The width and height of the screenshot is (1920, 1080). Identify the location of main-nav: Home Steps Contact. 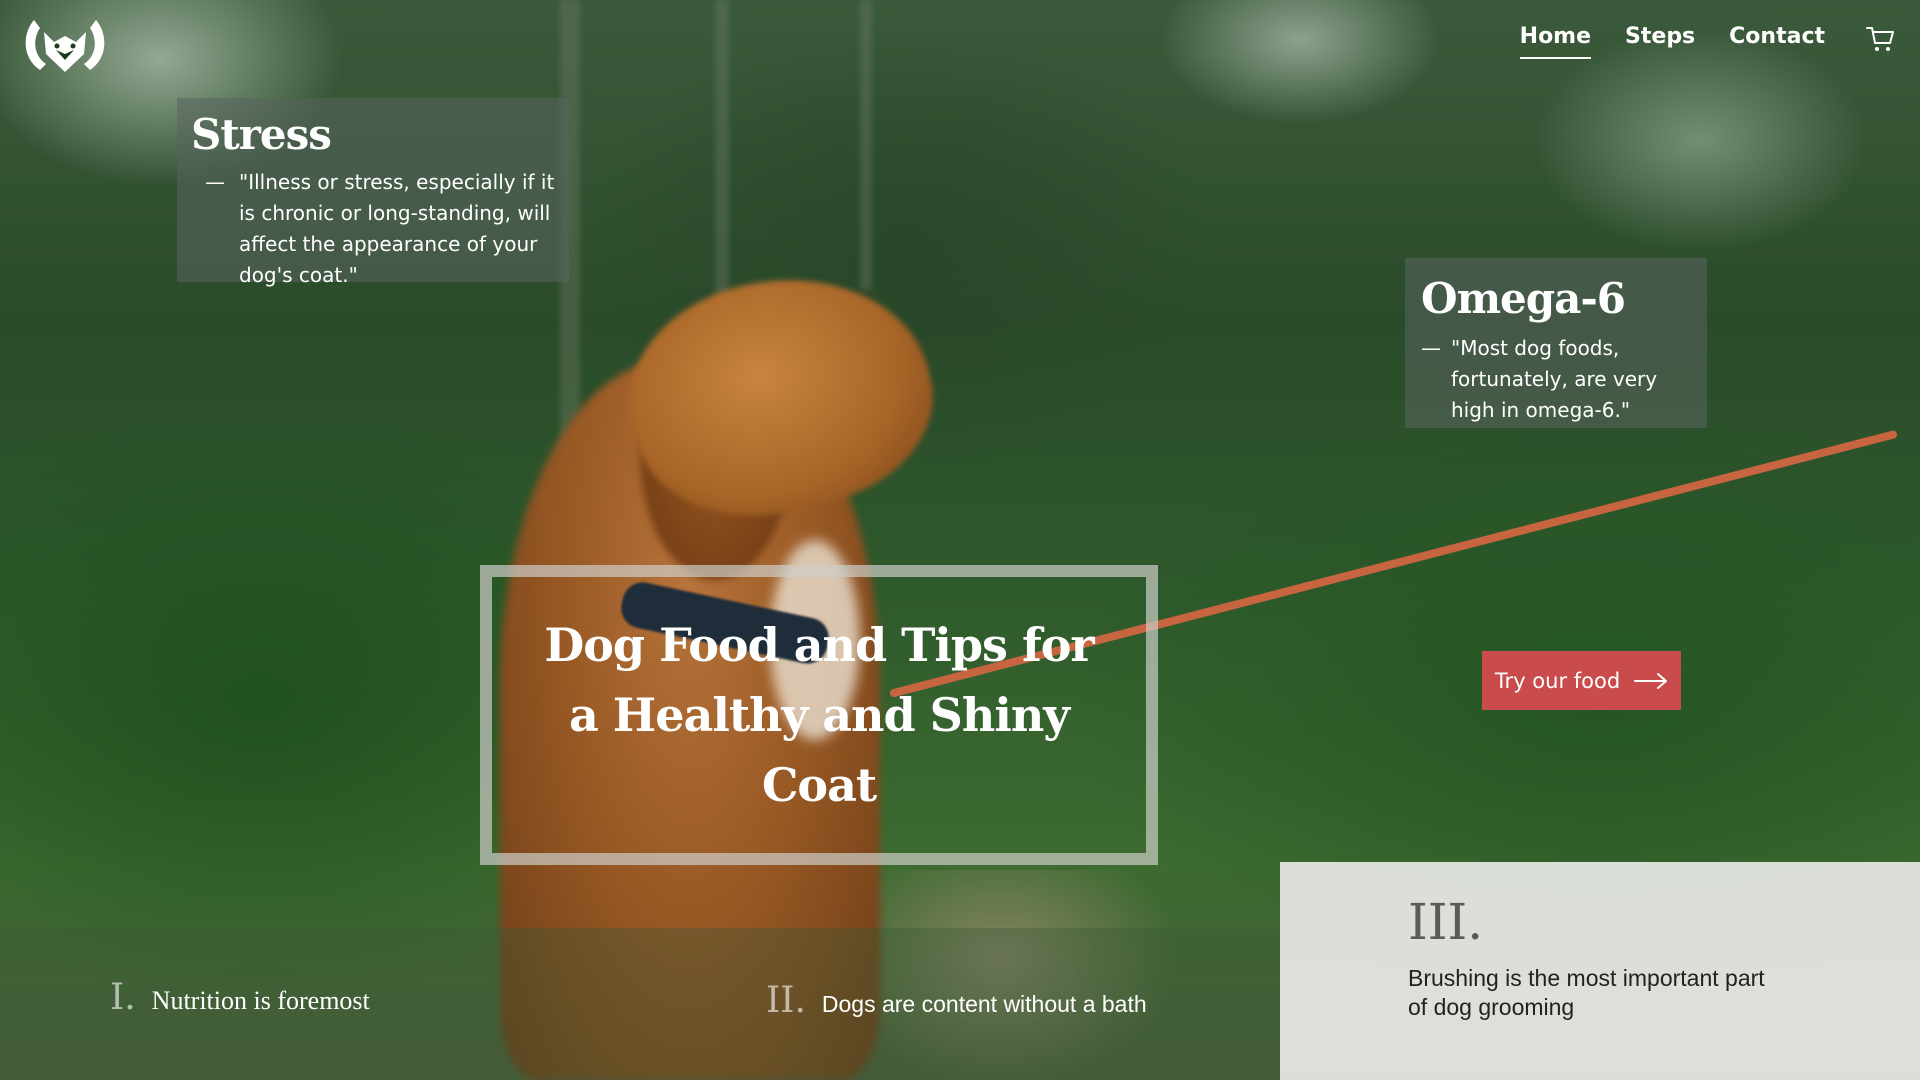
(1707, 41).